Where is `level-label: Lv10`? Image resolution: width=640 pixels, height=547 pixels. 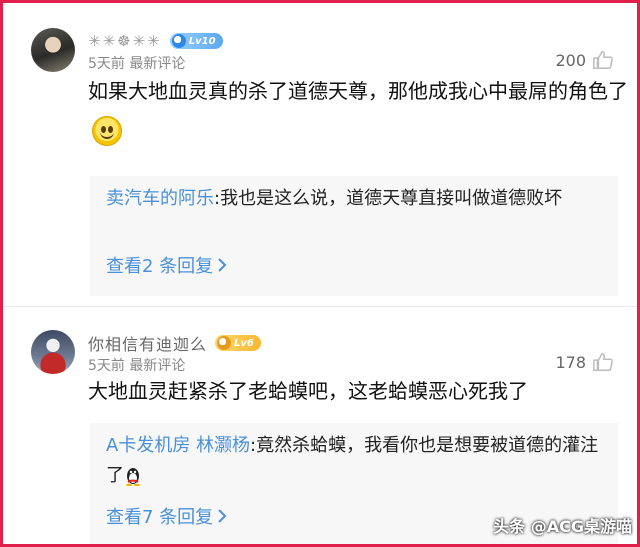 level-label: Lv10 is located at coordinates (202, 41).